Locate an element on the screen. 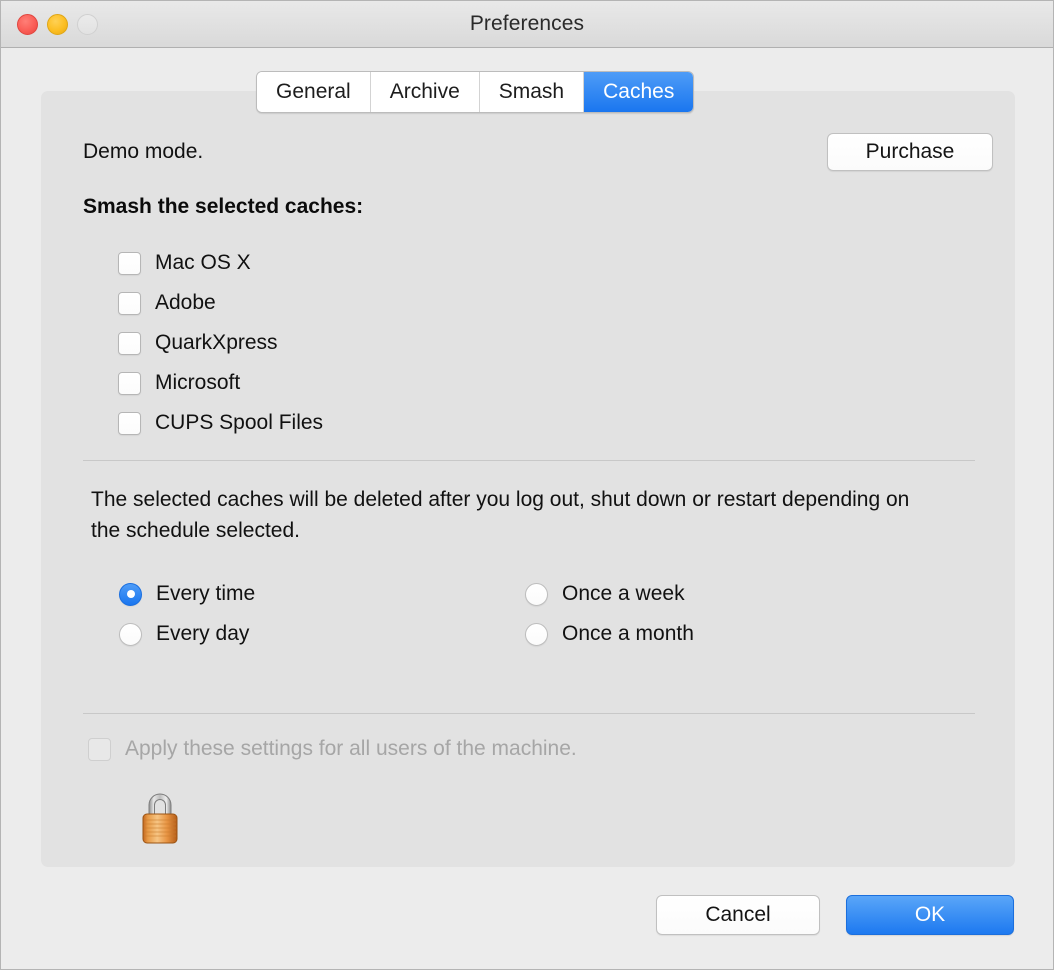 This screenshot has height=970, width=1054. window-title: Preferences is located at coordinates (527, 23).